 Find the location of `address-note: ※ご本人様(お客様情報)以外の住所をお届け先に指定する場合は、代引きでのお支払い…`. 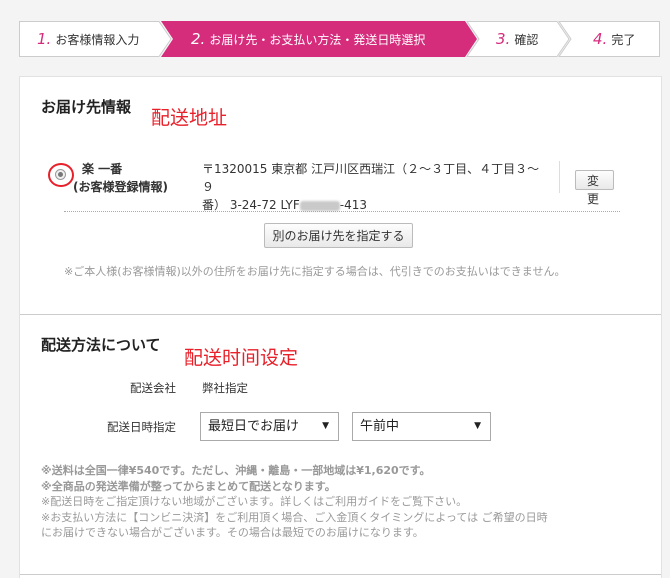

address-note: ※ご本人様(お客様情報)以外の住所をお届け先に指定する場合は、代引きでのお支払い… is located at coordinates (315, 271).